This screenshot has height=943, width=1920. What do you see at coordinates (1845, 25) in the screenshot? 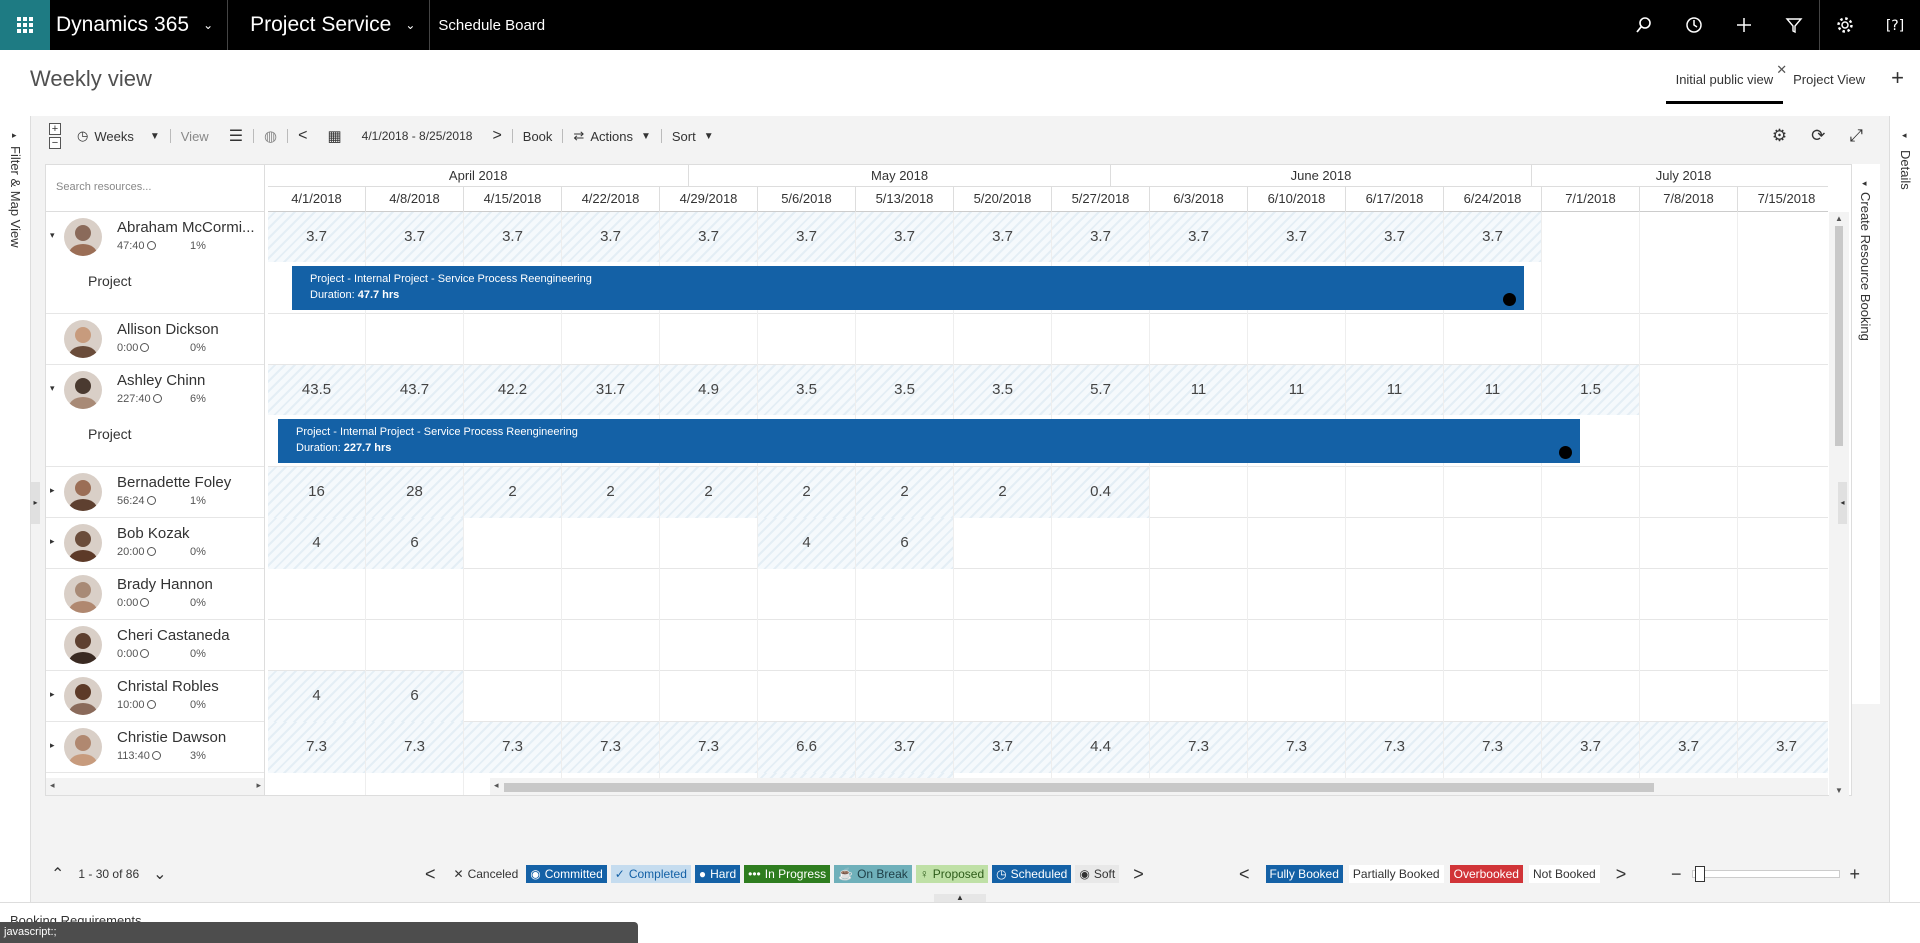
I see `settings-icon` at bounding box center [1845, 25].